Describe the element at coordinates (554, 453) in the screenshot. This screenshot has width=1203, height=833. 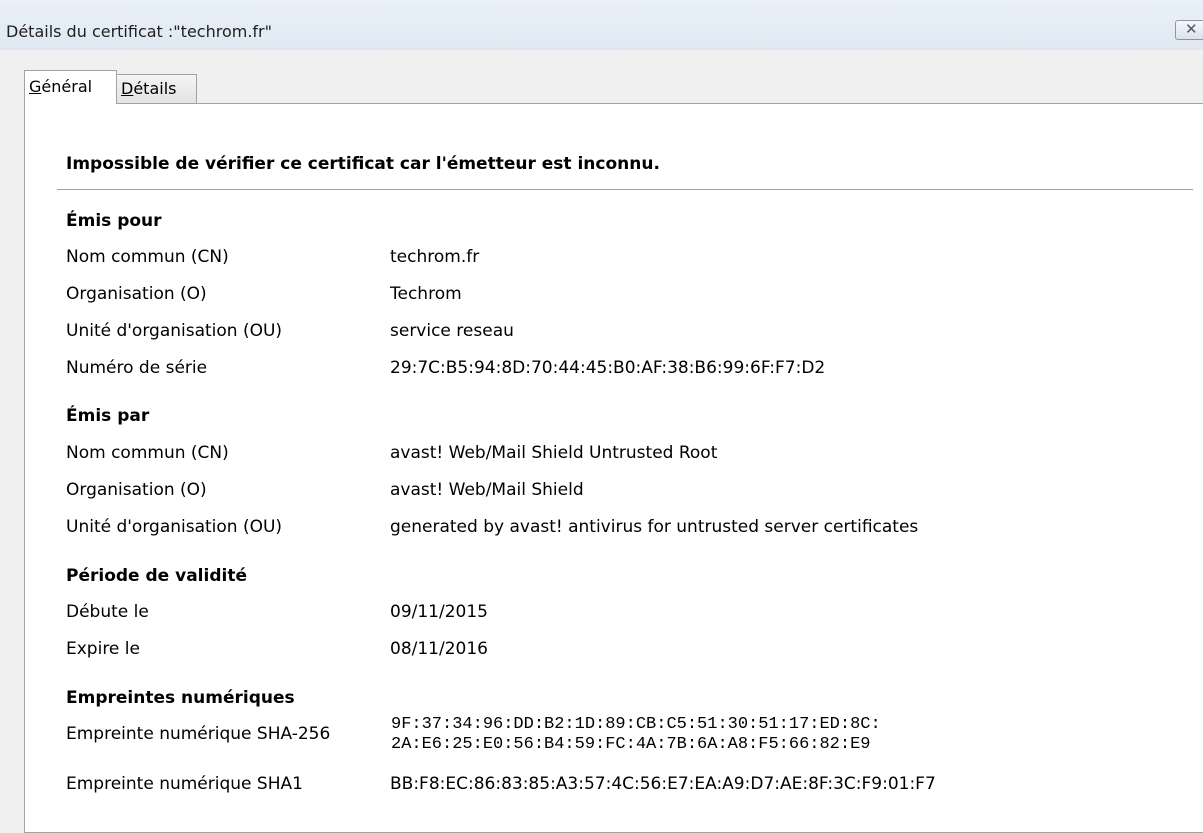
I see `field-value: avast! Web/Mail Shield Untrusted Root` at that location.